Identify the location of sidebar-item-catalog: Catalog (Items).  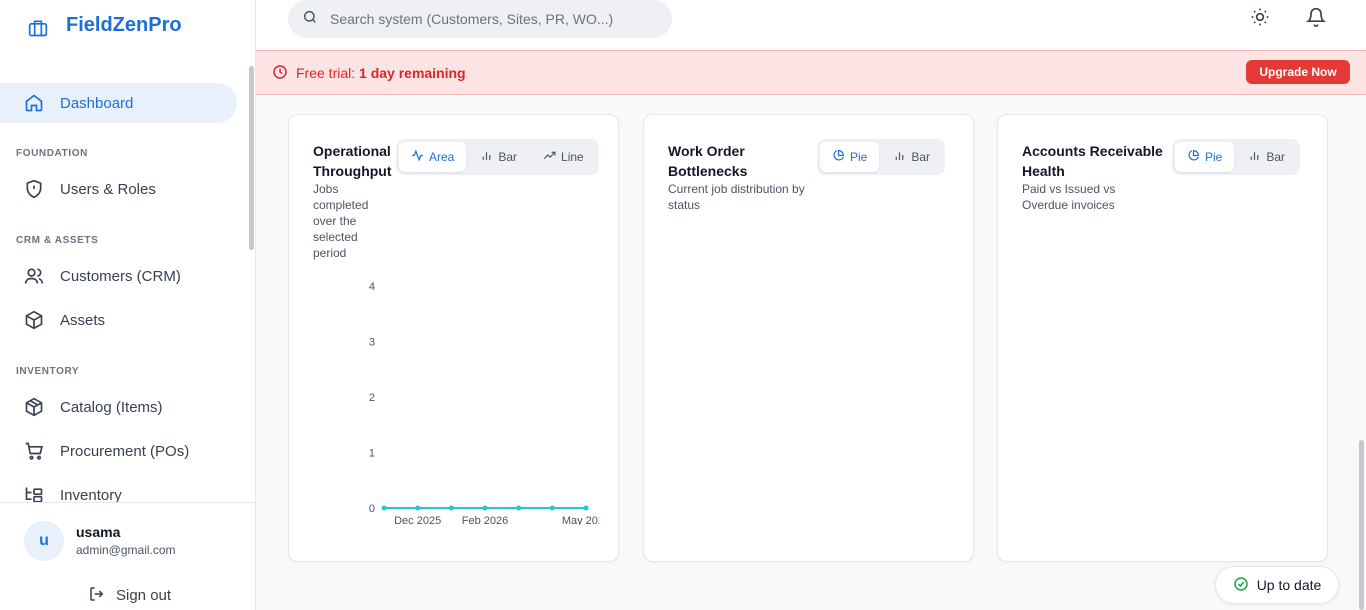
(118, 407).